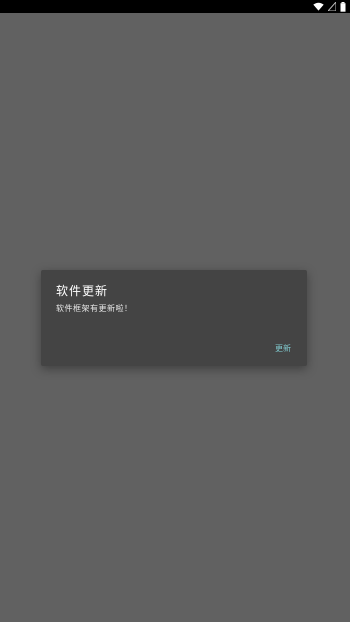 This screenshot has width=350, height=622. Describe the element at coordinates (94, 308) in the screenshot. I see `dialog-message: 软件框架有更新啦！` at that location.